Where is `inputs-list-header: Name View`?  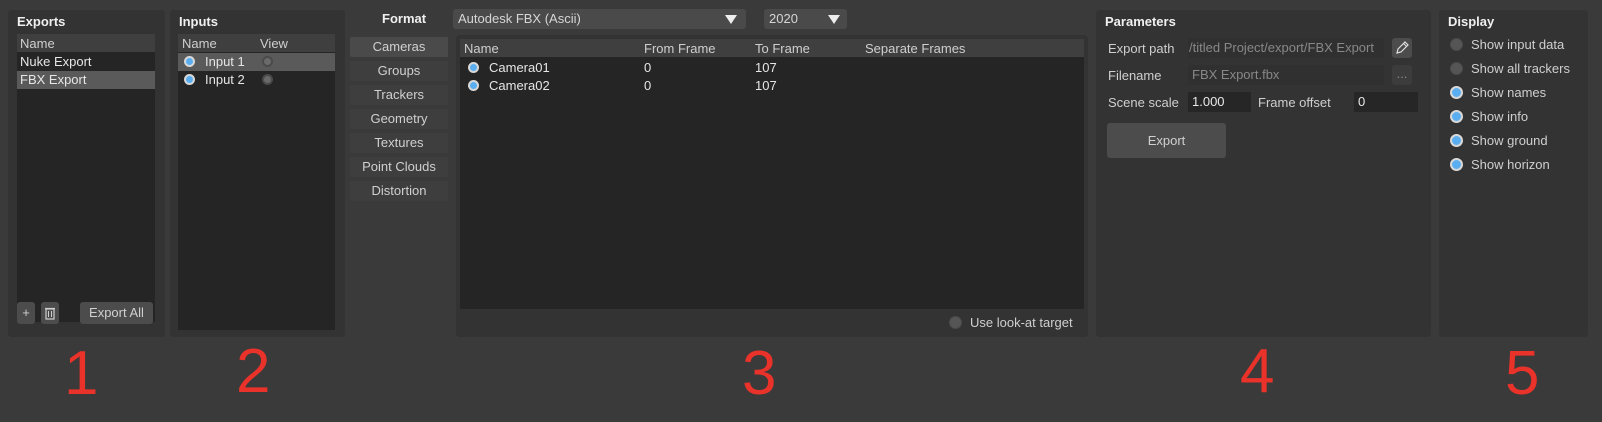 inputs-list-header: Name View is located at coordinates (256, 43).